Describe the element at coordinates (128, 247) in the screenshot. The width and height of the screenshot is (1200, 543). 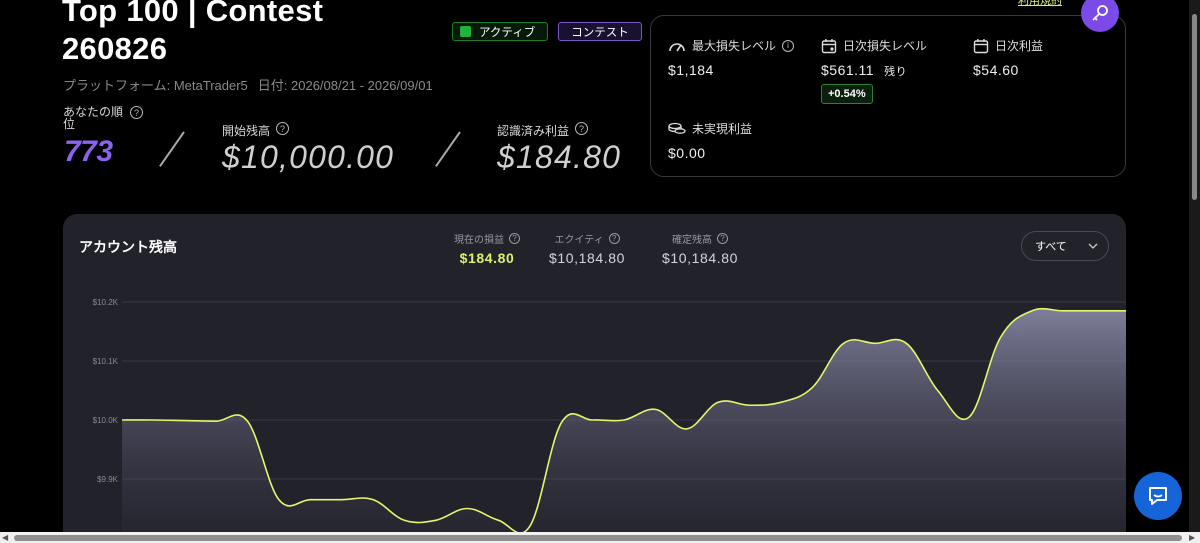
I see `card-title: アカウント残高` at that location.